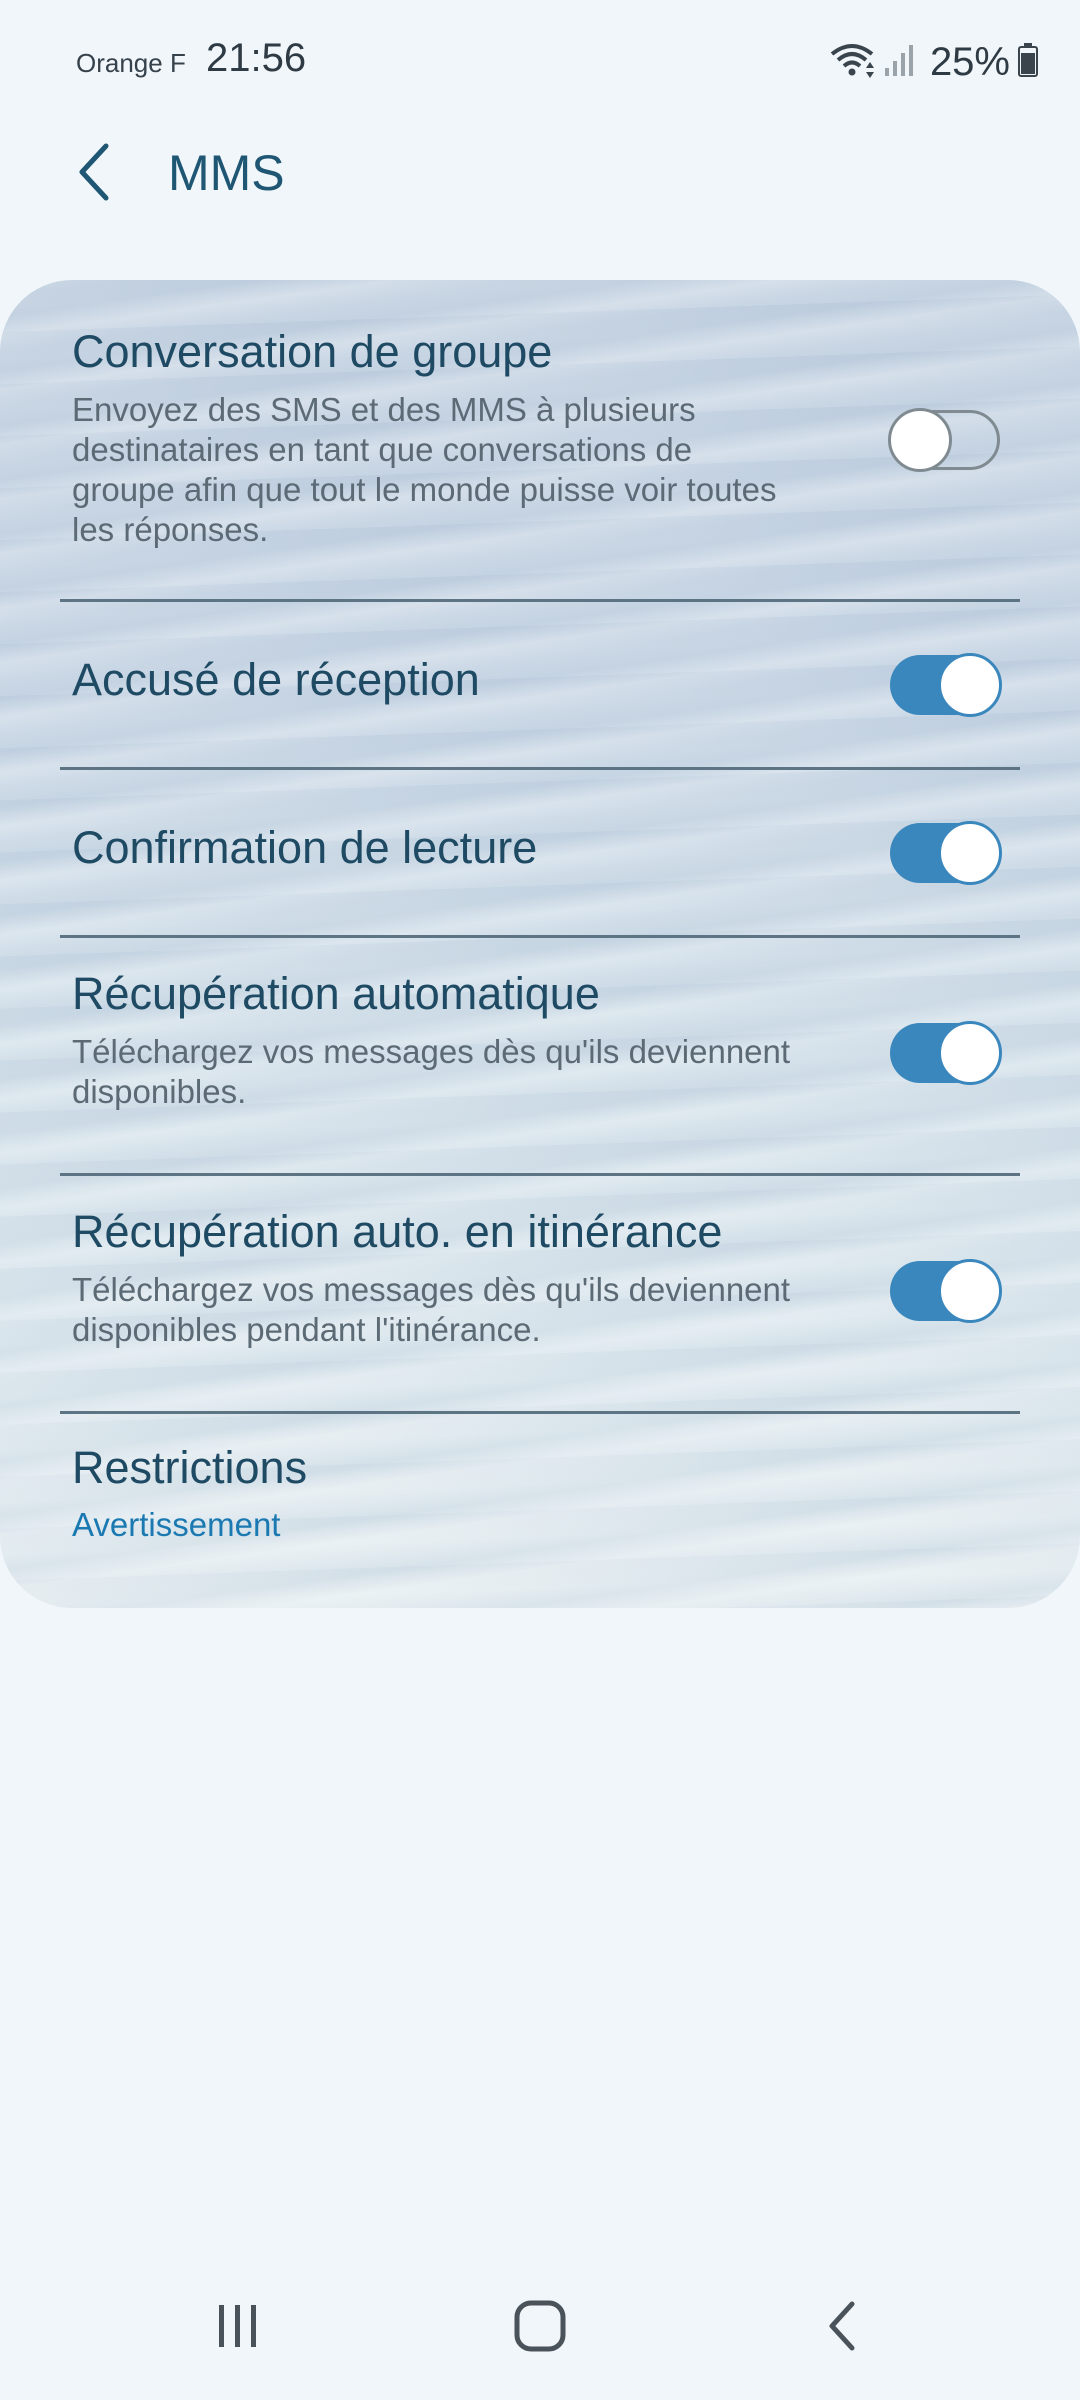 The width and height of the screenshot is (1080, 2400). What do you see at coordinates (540, 62) in the screenshot?
I see `status-bar: Orange F 21:56 25%` at bounding box center [540, 62].